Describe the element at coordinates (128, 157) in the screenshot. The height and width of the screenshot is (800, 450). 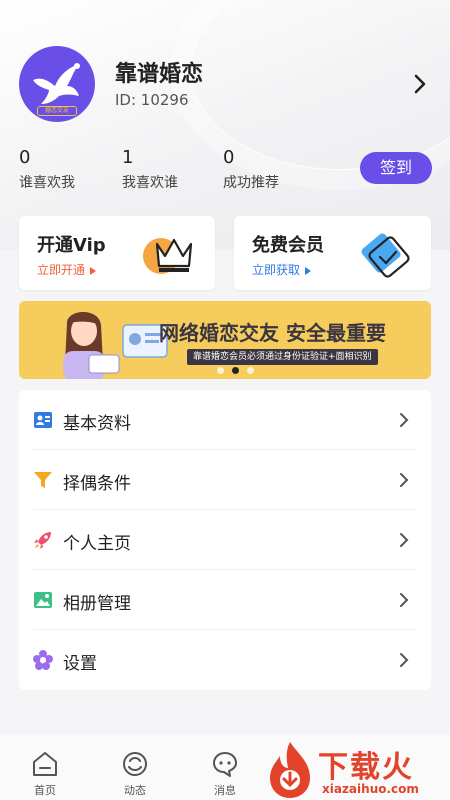
I see `stat-value: 1` at that location.